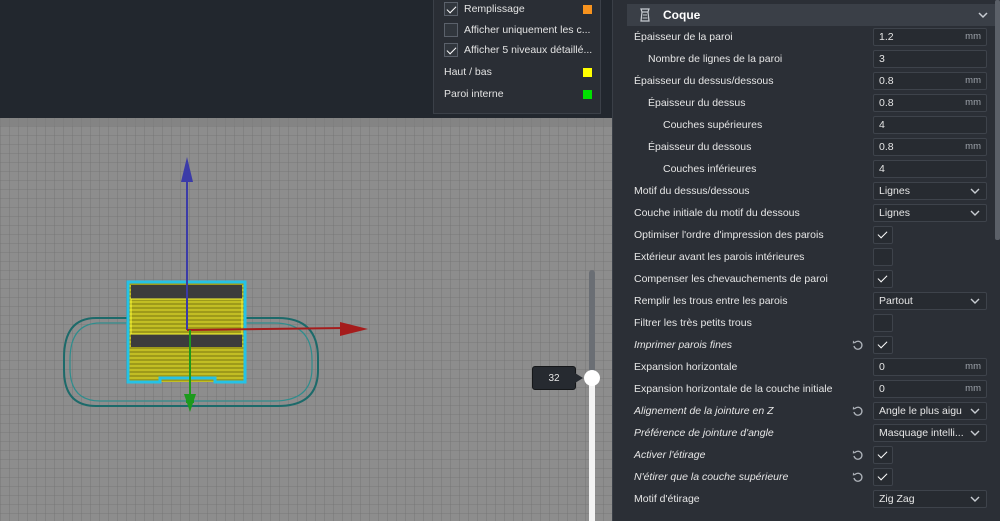 The image size is (1000, 521). What do you see at coordinates (930, 499) in the screenshot?
I see `setting-dropdown: Zig Zag` at bounding box center [930, 499].